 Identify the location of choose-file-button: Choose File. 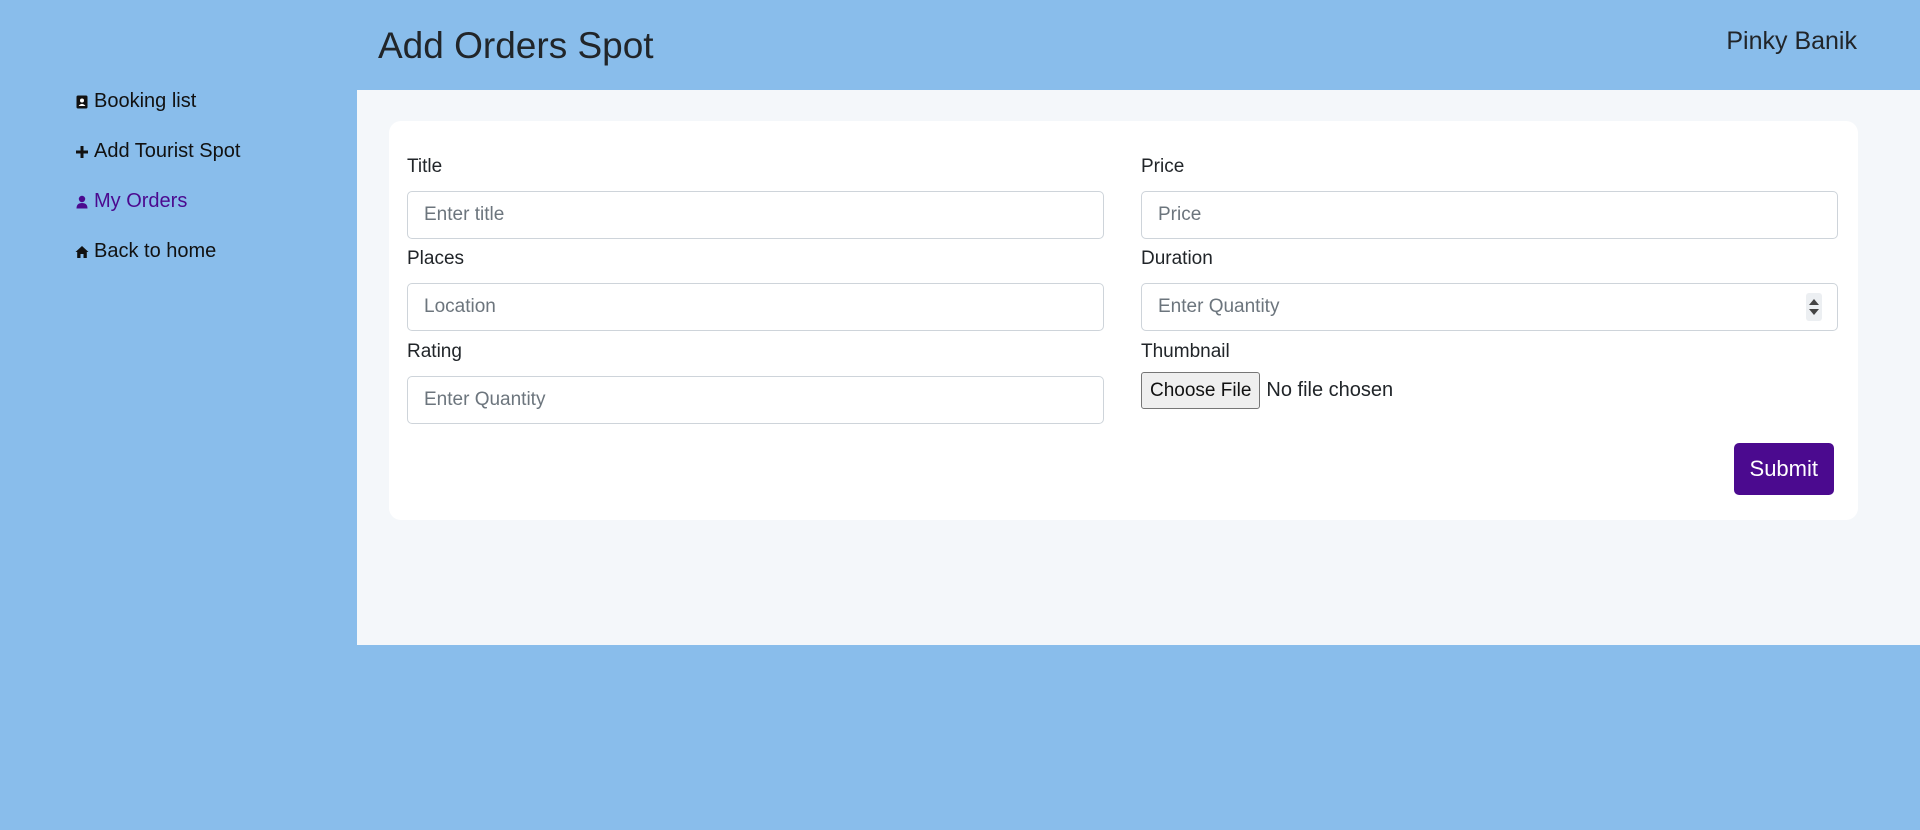
(1201, 390).